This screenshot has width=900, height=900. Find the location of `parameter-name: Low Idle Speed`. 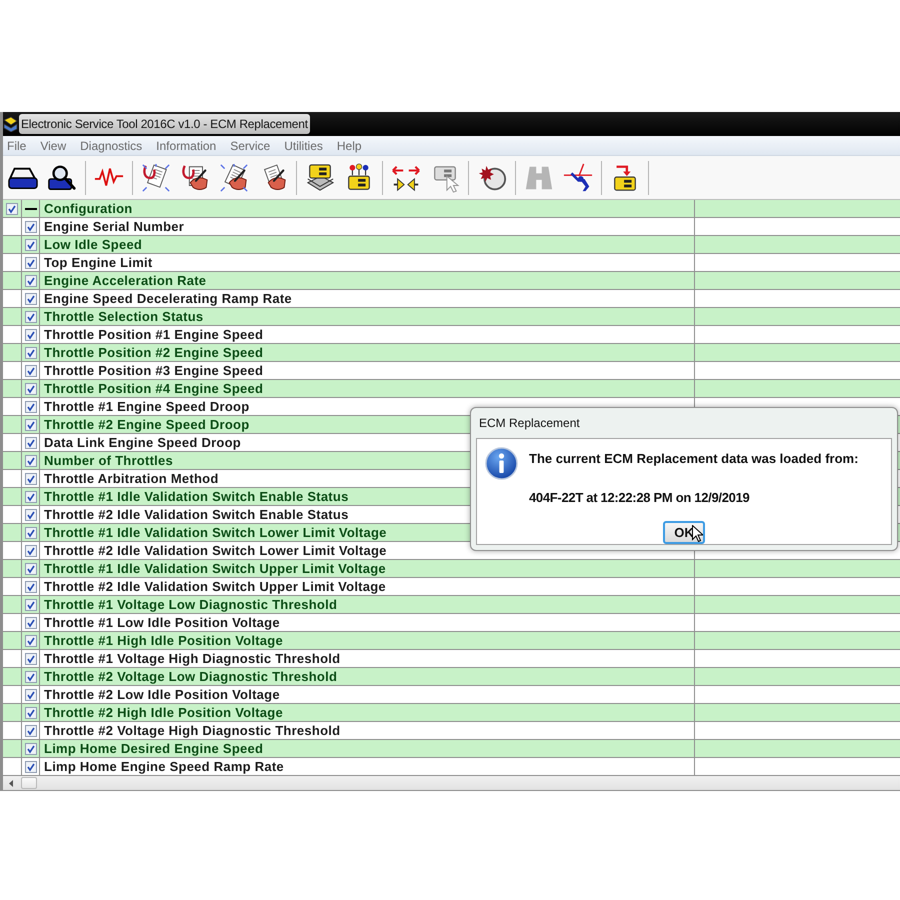

parameter-name: Low Idle Speed is located at coordinates (93, 244).